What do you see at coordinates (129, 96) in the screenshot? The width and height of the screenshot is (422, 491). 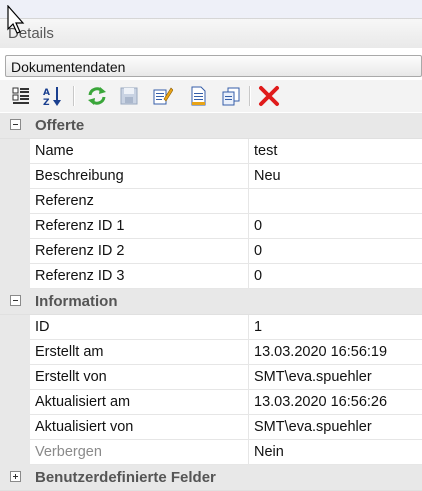 I see `save-icon` at bounding box center [129, 96].